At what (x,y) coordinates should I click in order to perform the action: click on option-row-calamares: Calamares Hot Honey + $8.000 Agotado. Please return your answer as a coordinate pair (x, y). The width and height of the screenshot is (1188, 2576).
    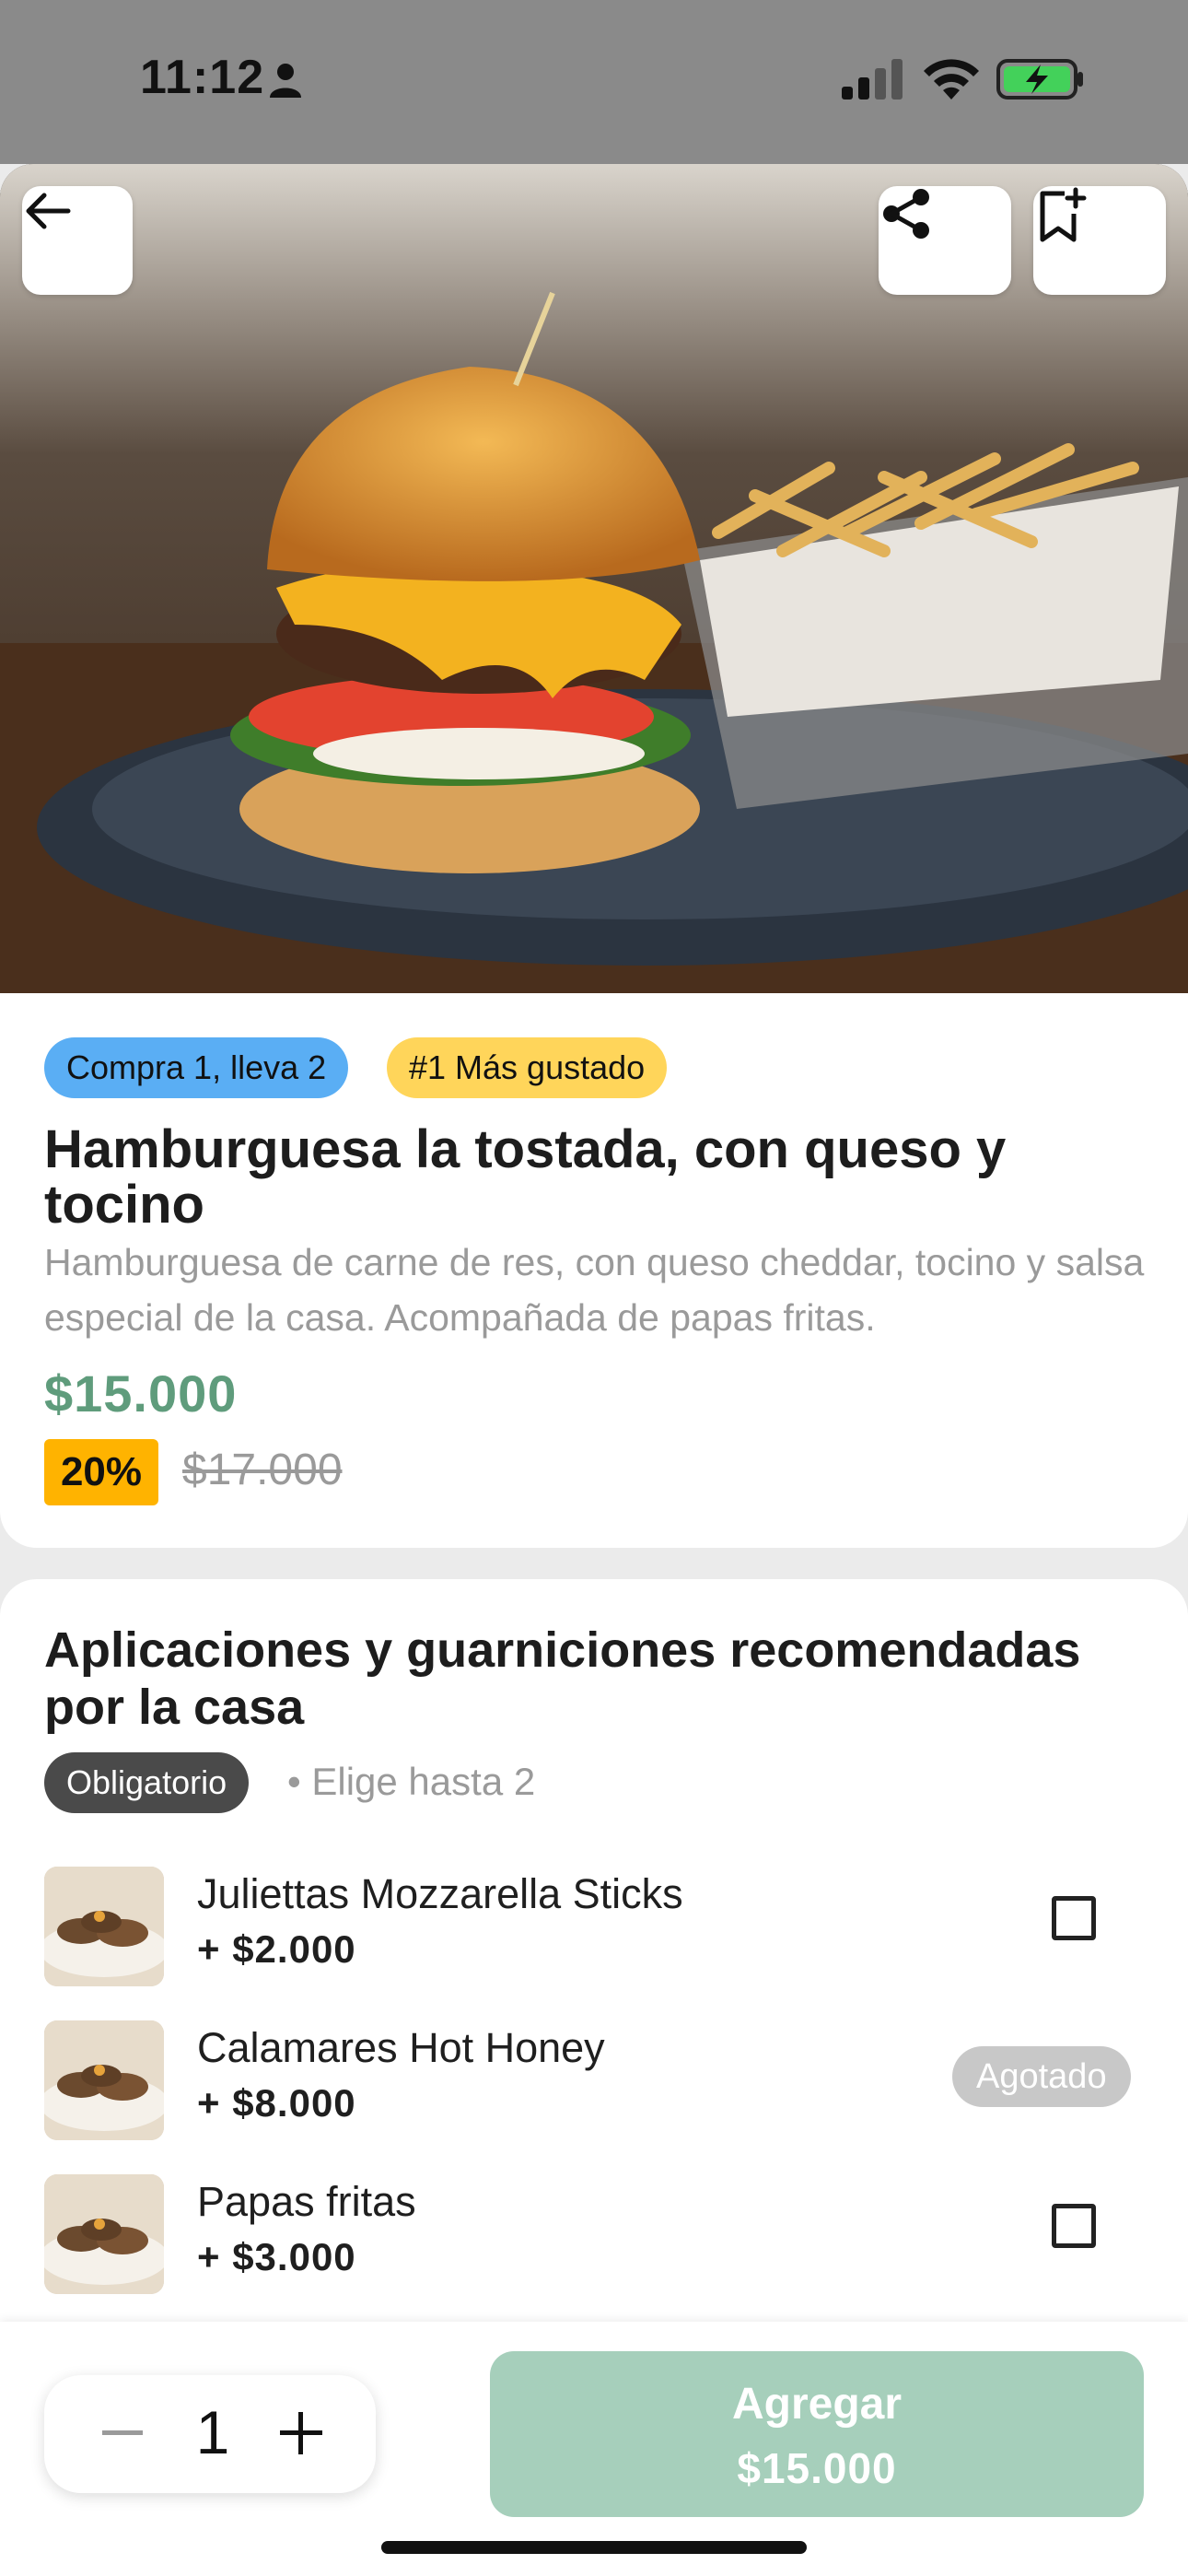
    Looking at the image, I should click on (594, 2075).